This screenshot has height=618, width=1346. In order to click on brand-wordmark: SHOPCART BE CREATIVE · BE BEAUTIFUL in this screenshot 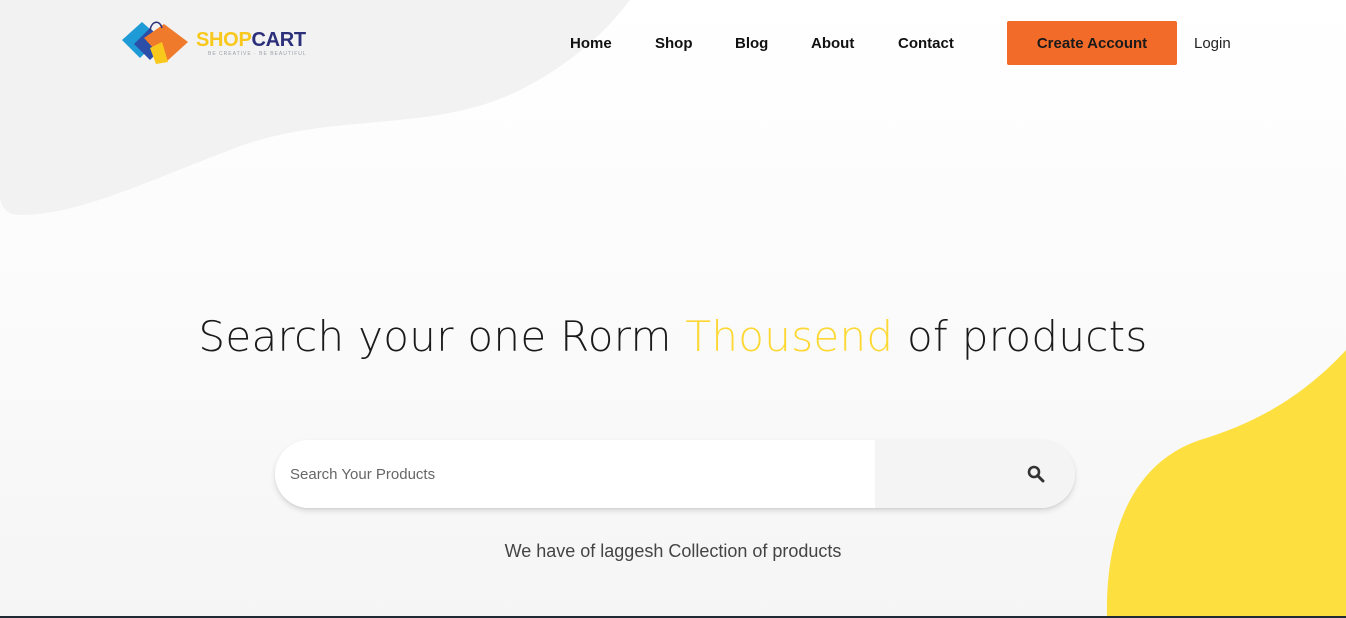, I will do `click(251, 43)`.